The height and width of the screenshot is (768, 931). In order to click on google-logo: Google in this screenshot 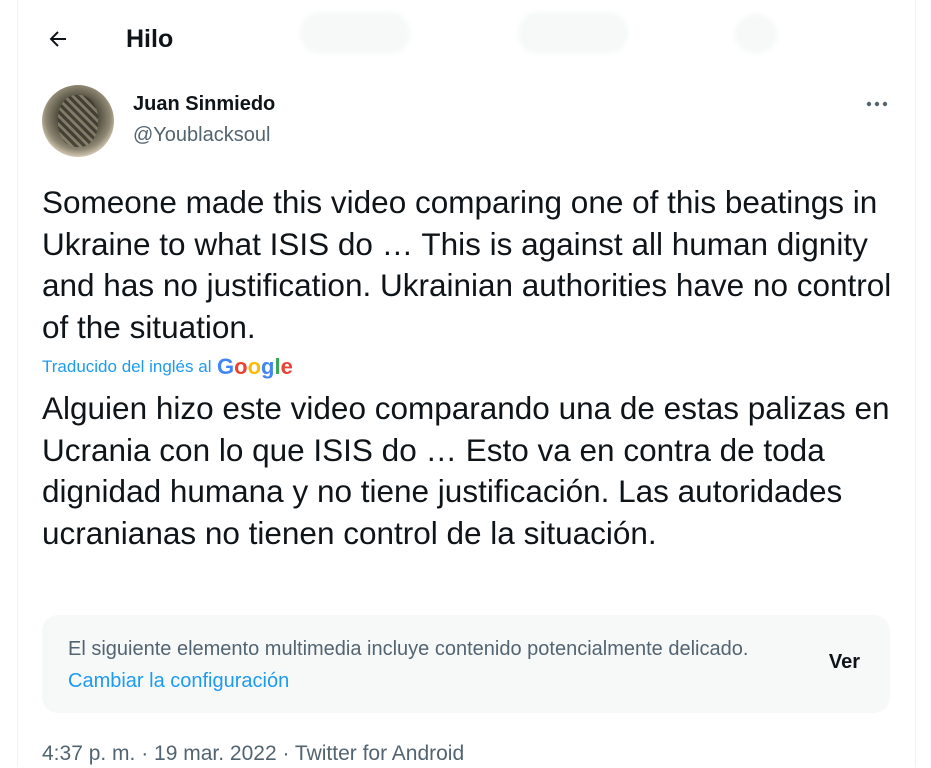, I will do `click(255, 366)`.